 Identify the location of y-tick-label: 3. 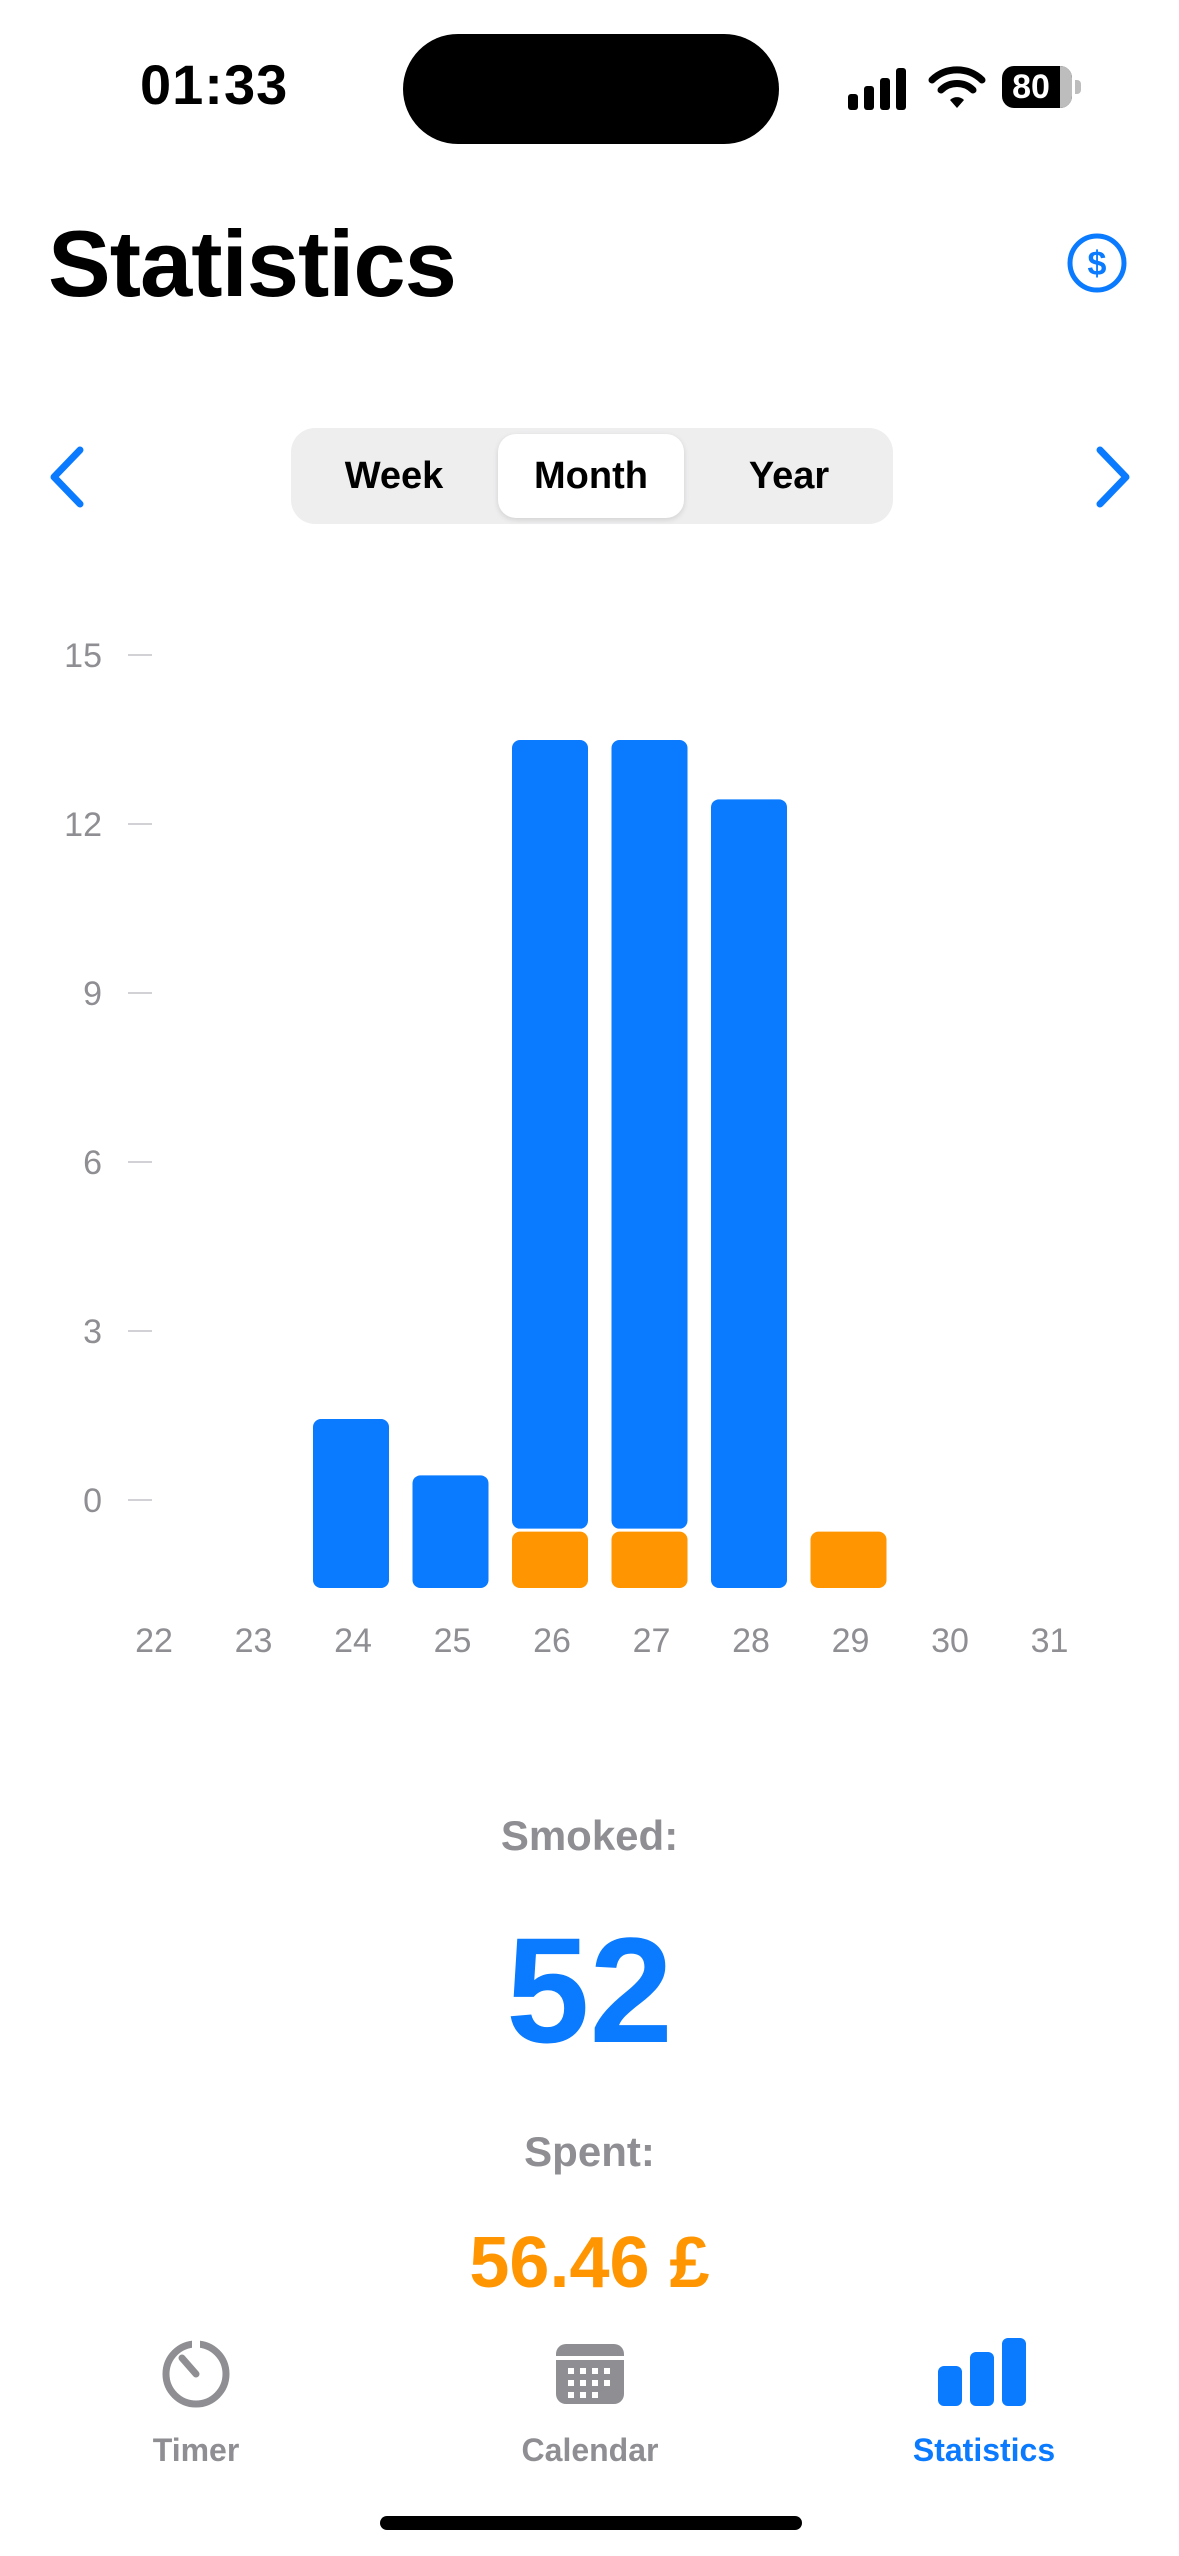
(92, 1332).